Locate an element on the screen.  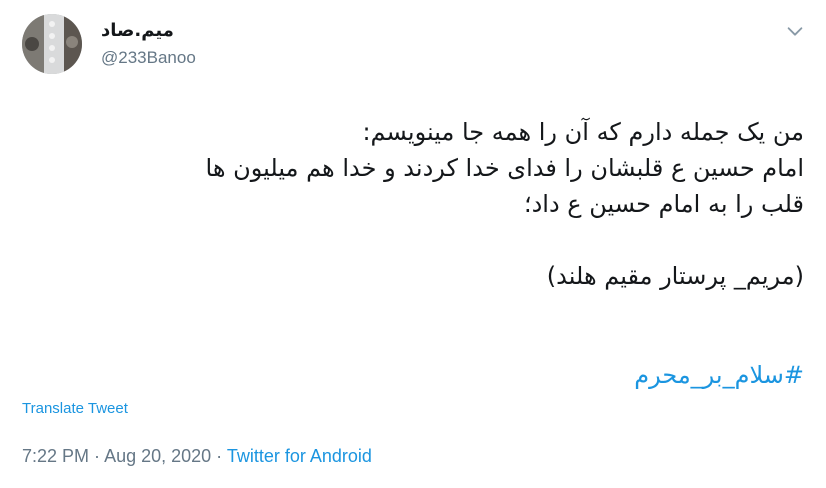
tweet-line: قلب را به امام حسین ع داد؛ is located at coordinates (663, 204).